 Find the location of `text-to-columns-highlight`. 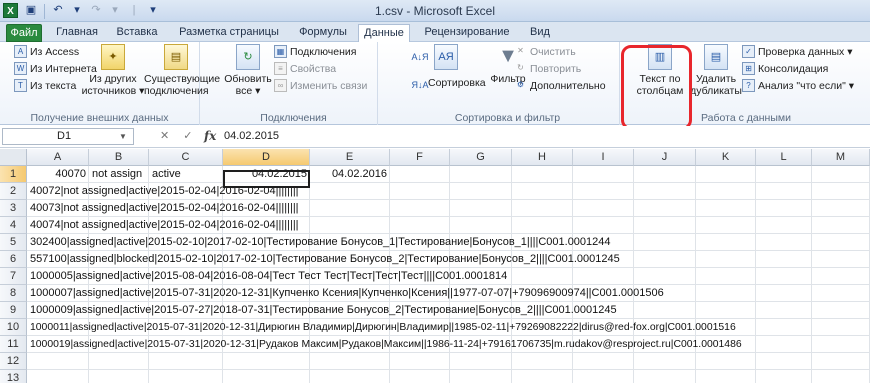

text-to-columns-highlight is located at coordinates (656, 87).